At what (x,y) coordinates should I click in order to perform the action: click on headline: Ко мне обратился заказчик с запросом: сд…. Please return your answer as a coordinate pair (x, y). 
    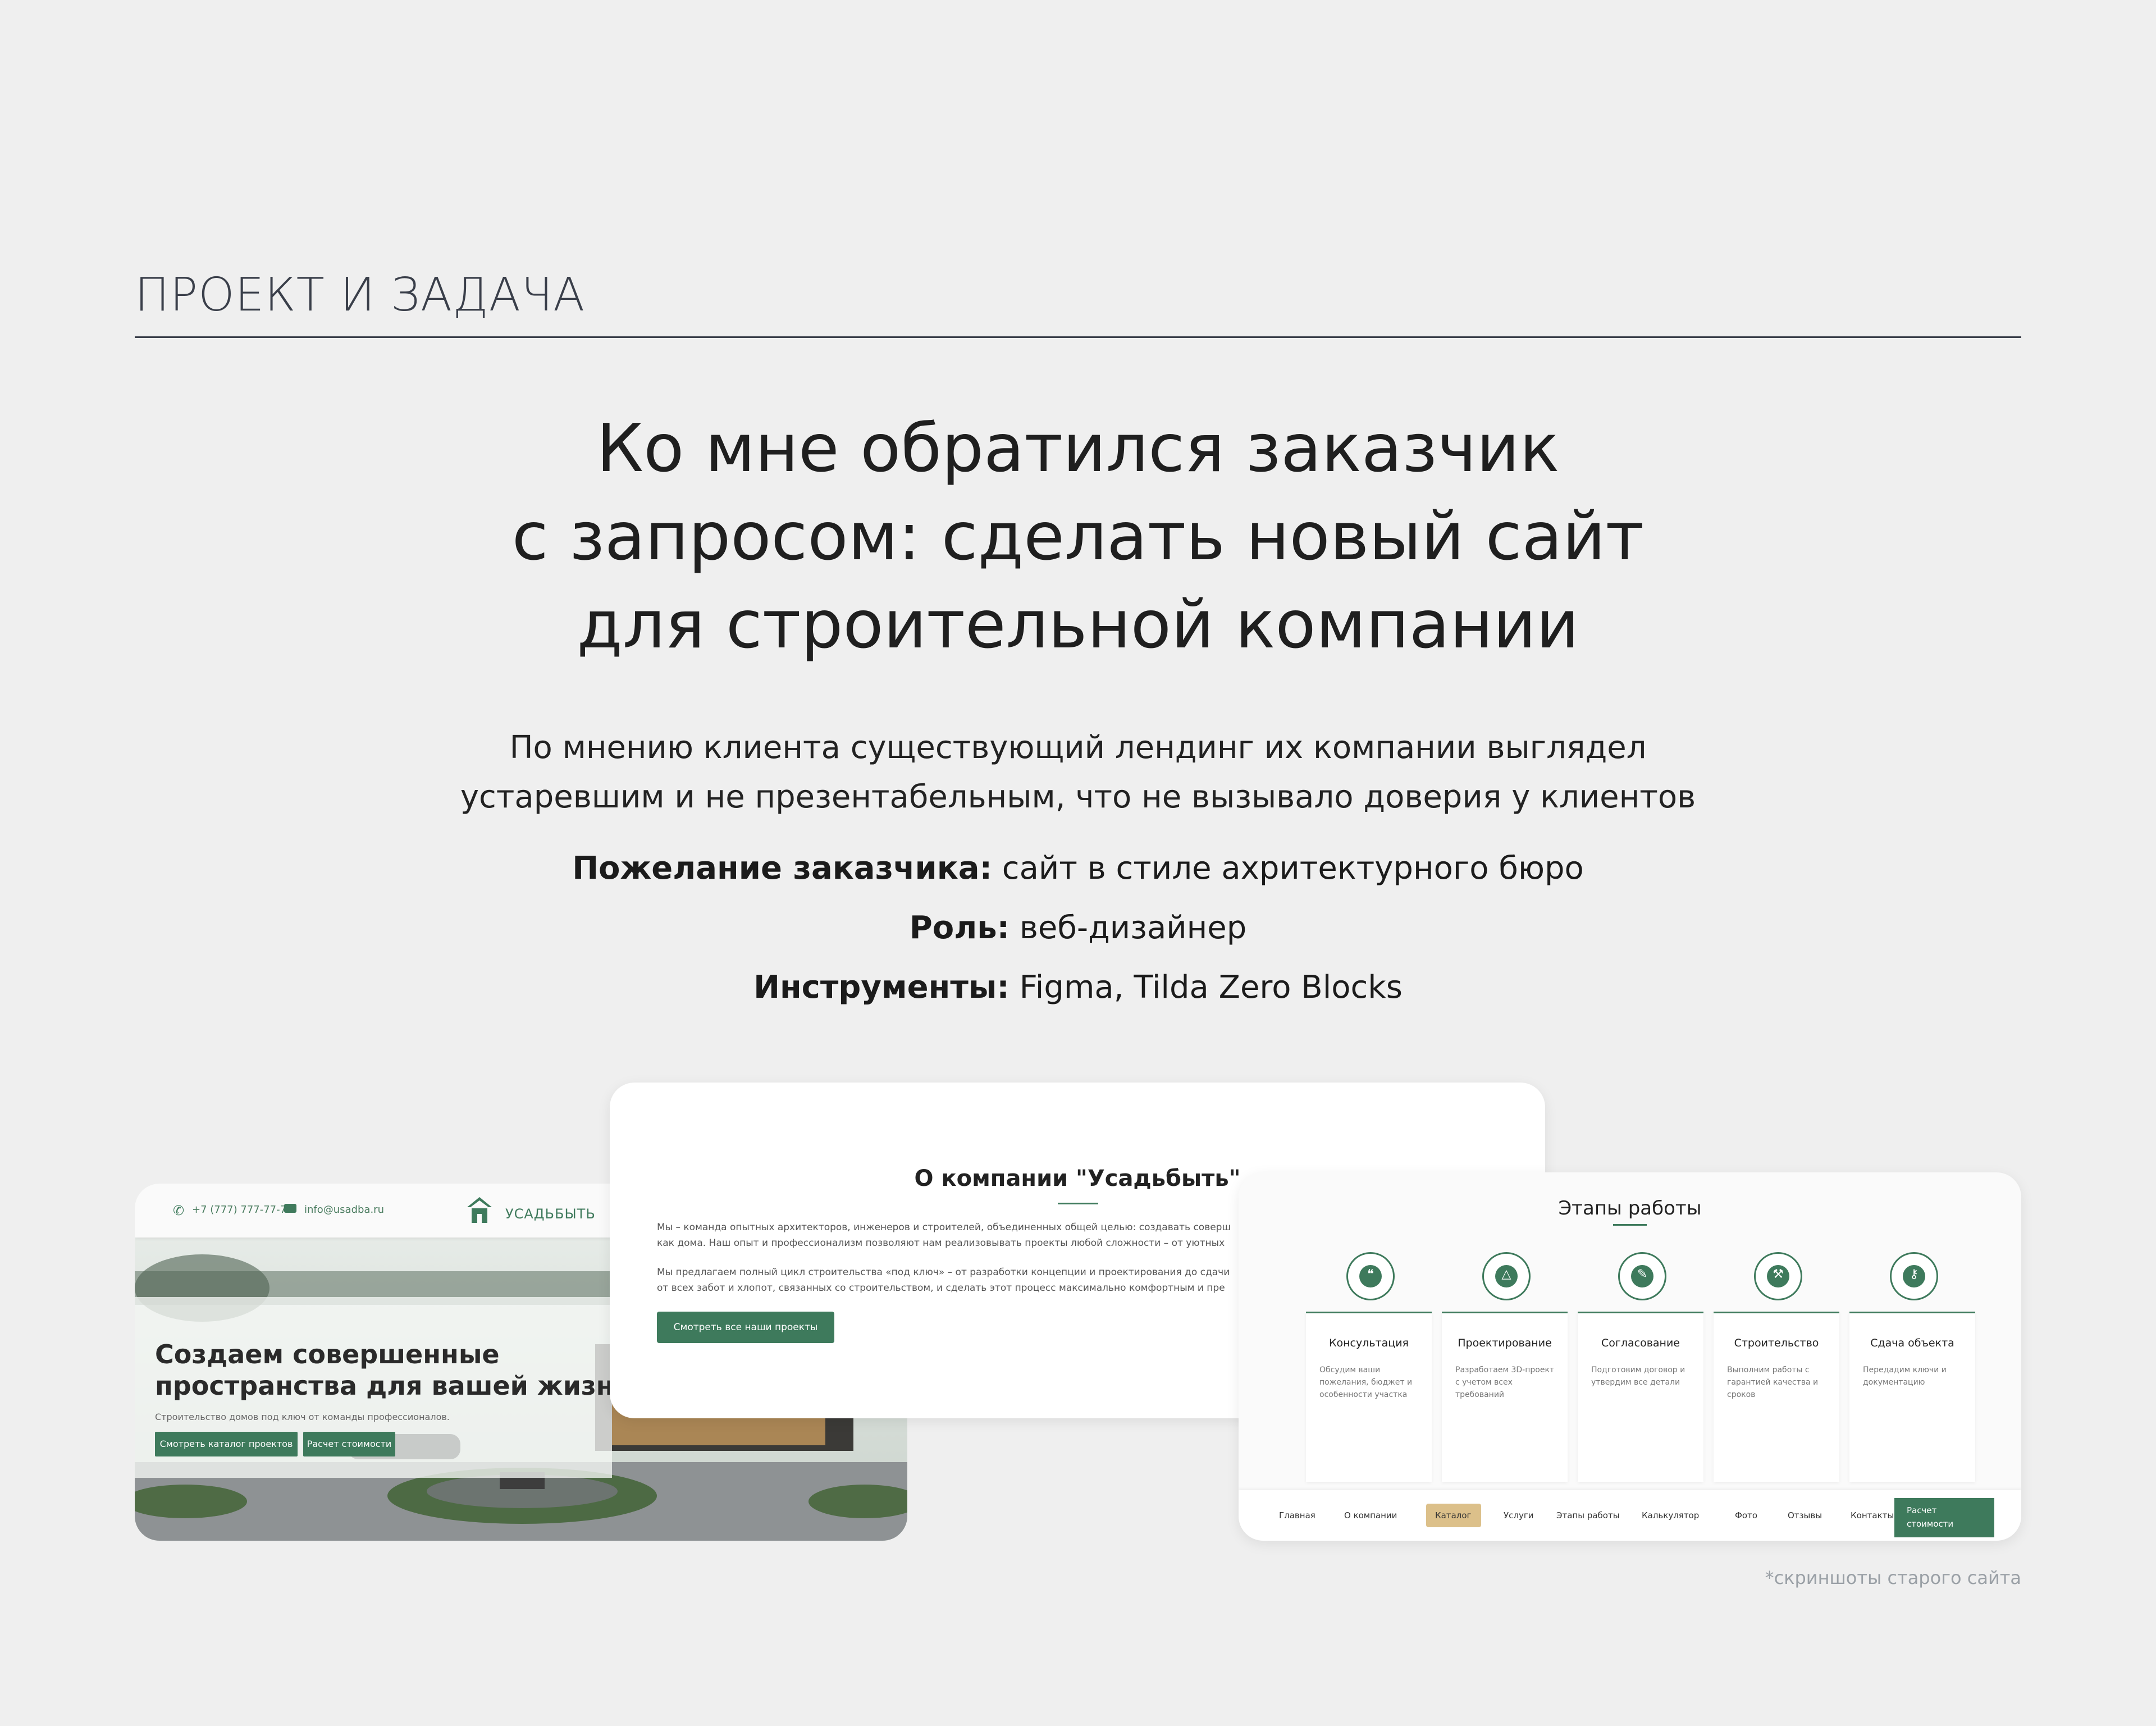
    Looking at the image, I should click on (1078, 536).